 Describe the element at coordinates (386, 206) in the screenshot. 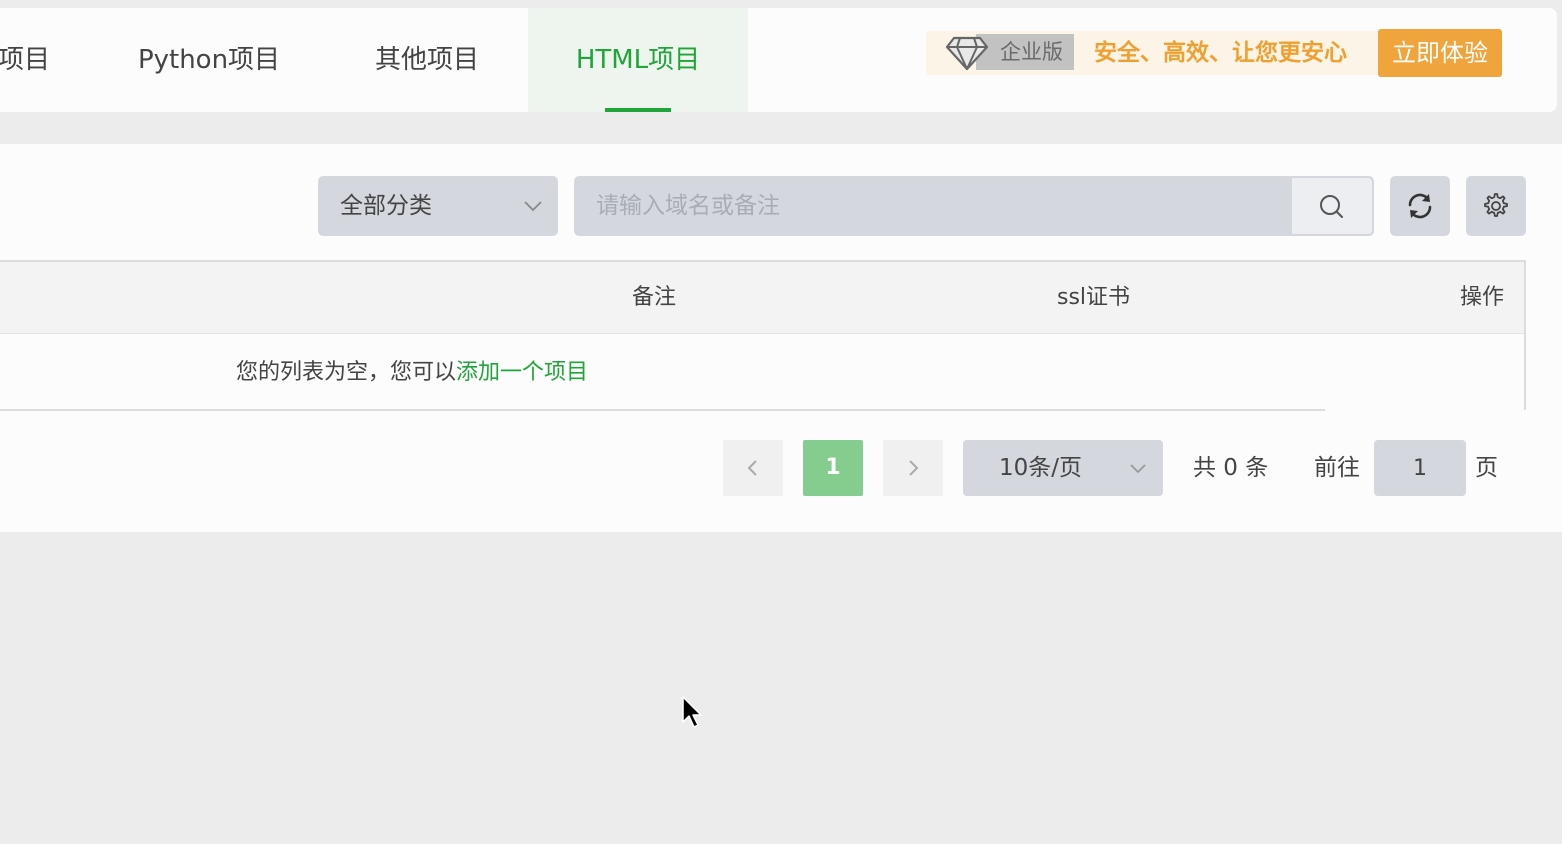

I see `category-select-value: 全部分类` at that location.